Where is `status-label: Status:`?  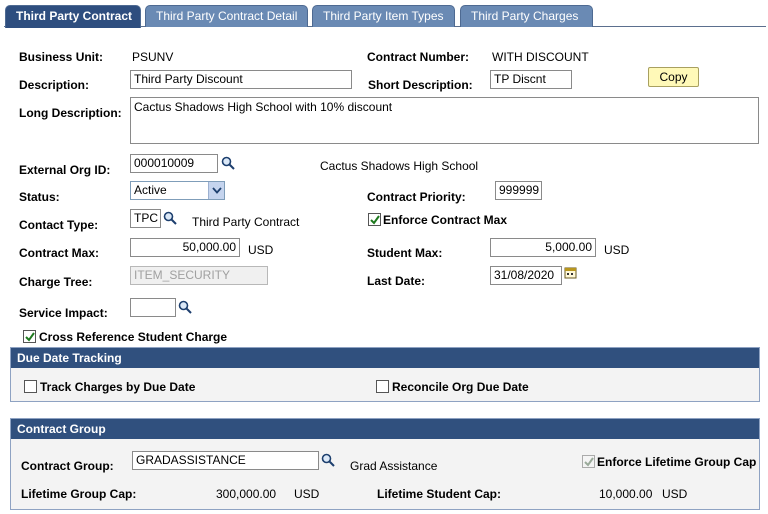 status-label: Status: is located at coordinates (39, 197).